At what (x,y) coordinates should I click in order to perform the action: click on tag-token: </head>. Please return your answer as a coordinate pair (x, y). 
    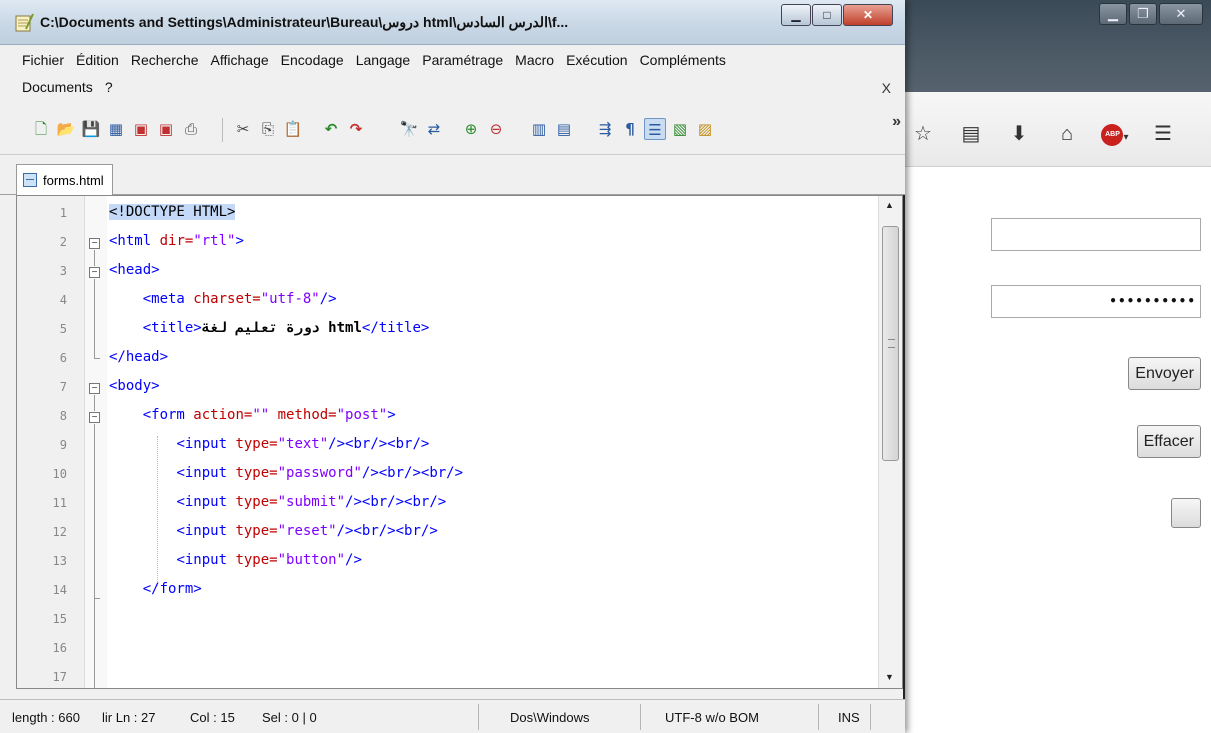
    Looking at the image, I should click on (139, 357).